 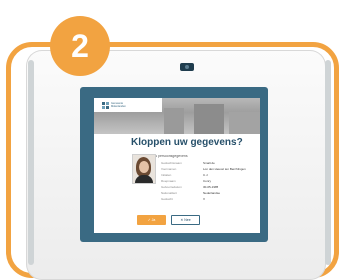 What do you see at coordinates (224, 169) in the screenshot?
I see `detail-value: Lon den Heuvel ten Berchlingen` at bounding box center [224, 169].